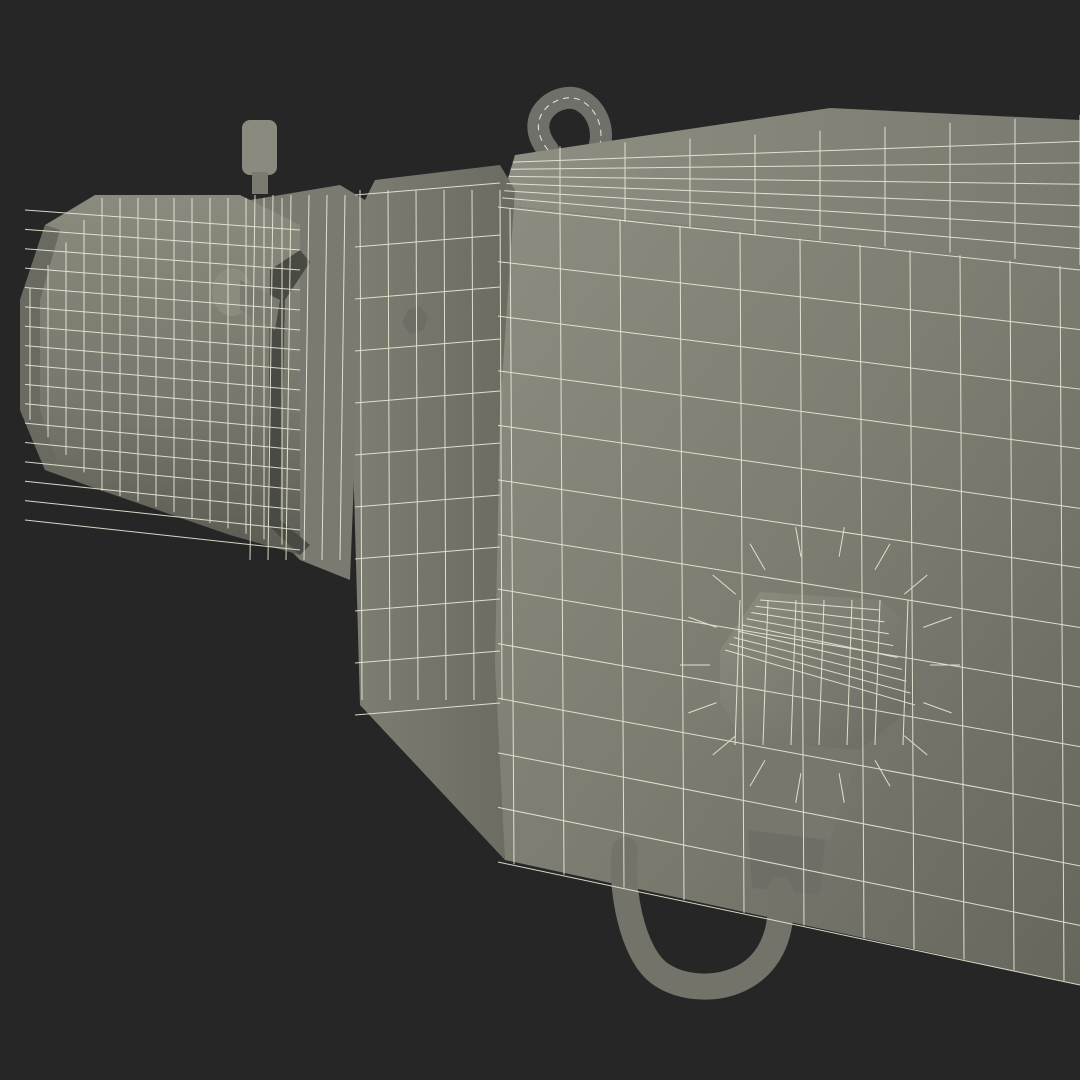 This screenshot has height=1080, width=1080. Describe the element at coordinates (160, 375) in the screenshot. I see `lens-barrel` at that location.